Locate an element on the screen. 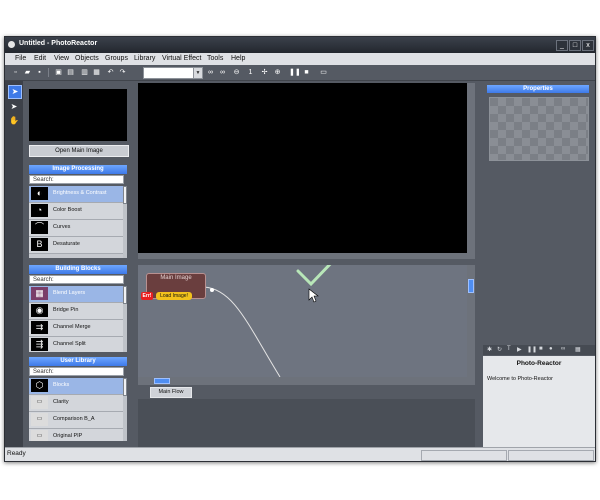  play-icon: ▶ is located at coordinates (519, 349).